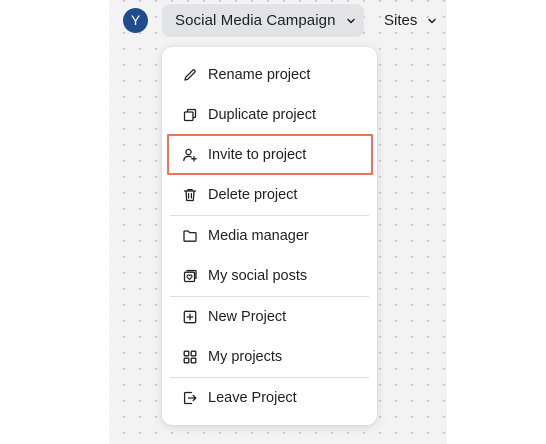  Describe the element at coordinates (190, 236) in the screenshot. I see `folder-icon` at that location.